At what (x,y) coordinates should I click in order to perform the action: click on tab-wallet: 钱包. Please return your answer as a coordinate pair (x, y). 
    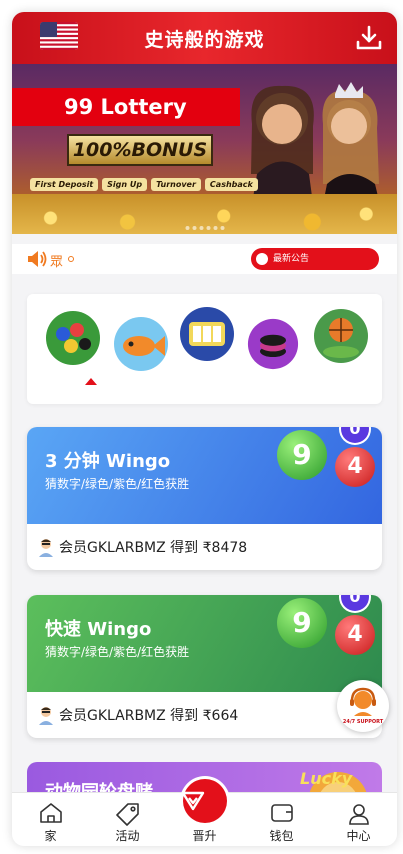
    Looking at the image, I should click on (281, 819).